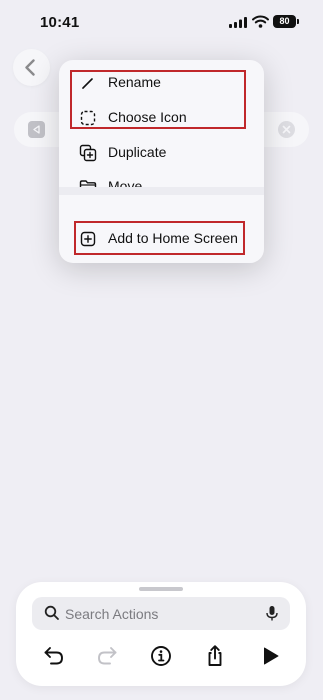 This screenshot has width=323, height=700. Describe the element at coordinates (161, 613) in the screenshot. I see `search-actions-field: Search Actions` at that location.